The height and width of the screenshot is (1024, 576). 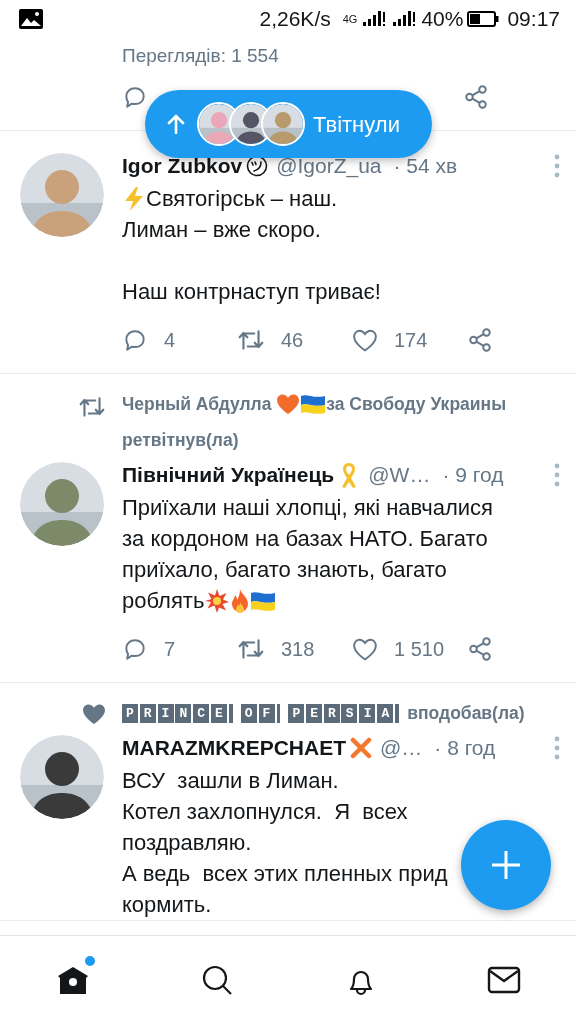 I want to click on new-tweets-button: Твітнули, so click(x=288, y=124).